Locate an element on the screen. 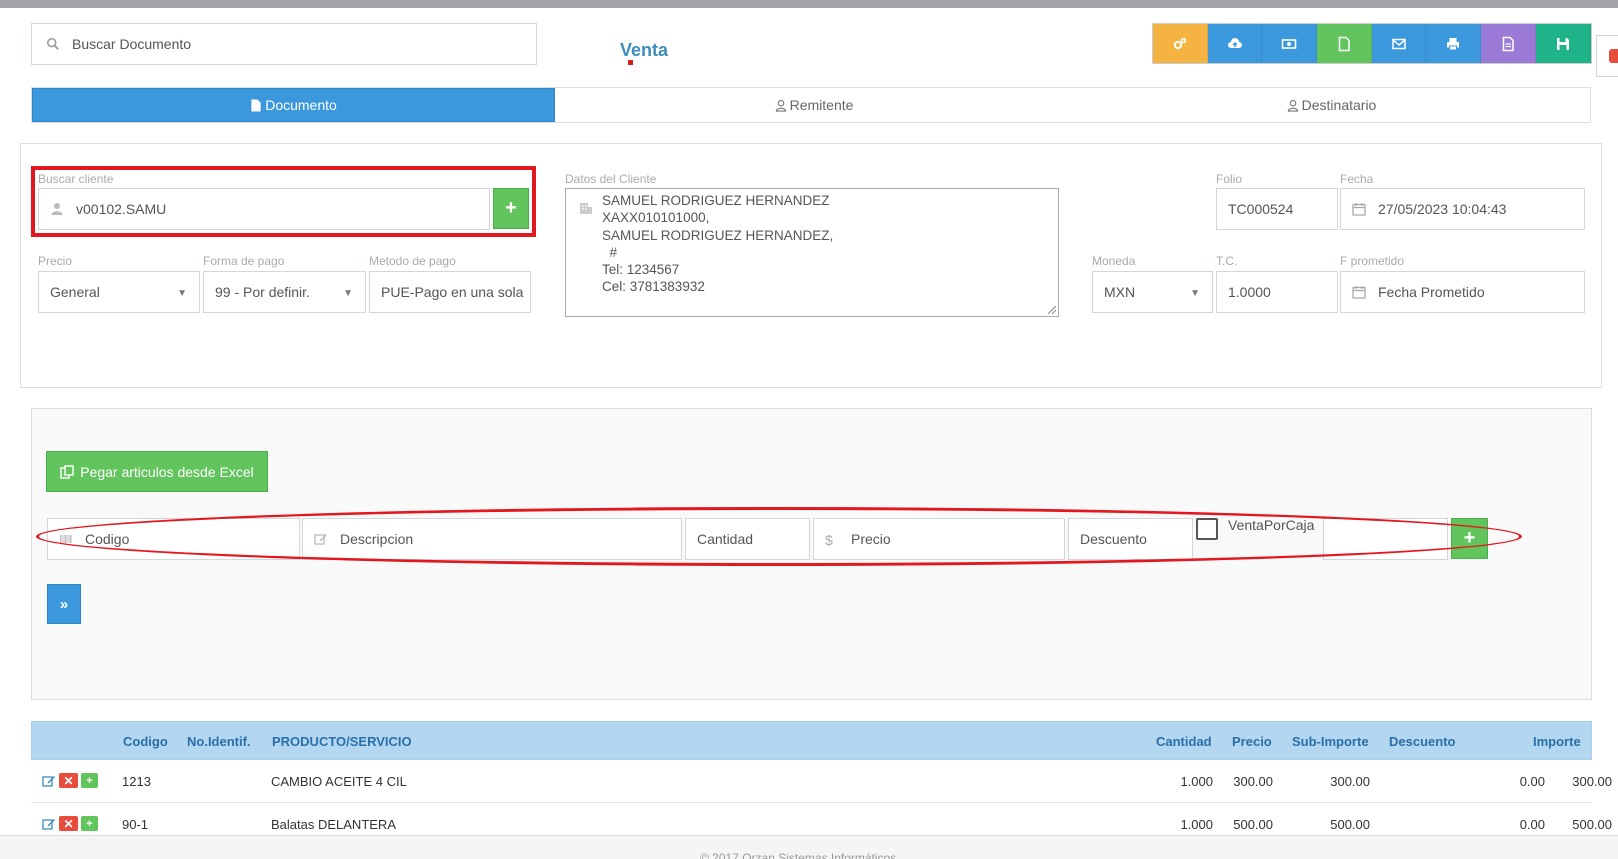 The width and height of the screenshot is (1618, 859). action-toolbar is located at coordinates (1372, 43).